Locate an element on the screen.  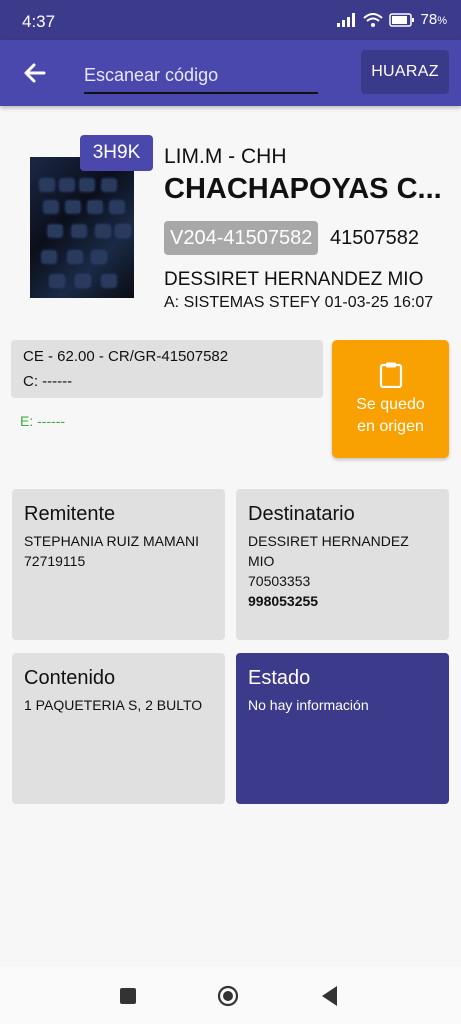
nav-back-icon is located at coordinates (329, 996).